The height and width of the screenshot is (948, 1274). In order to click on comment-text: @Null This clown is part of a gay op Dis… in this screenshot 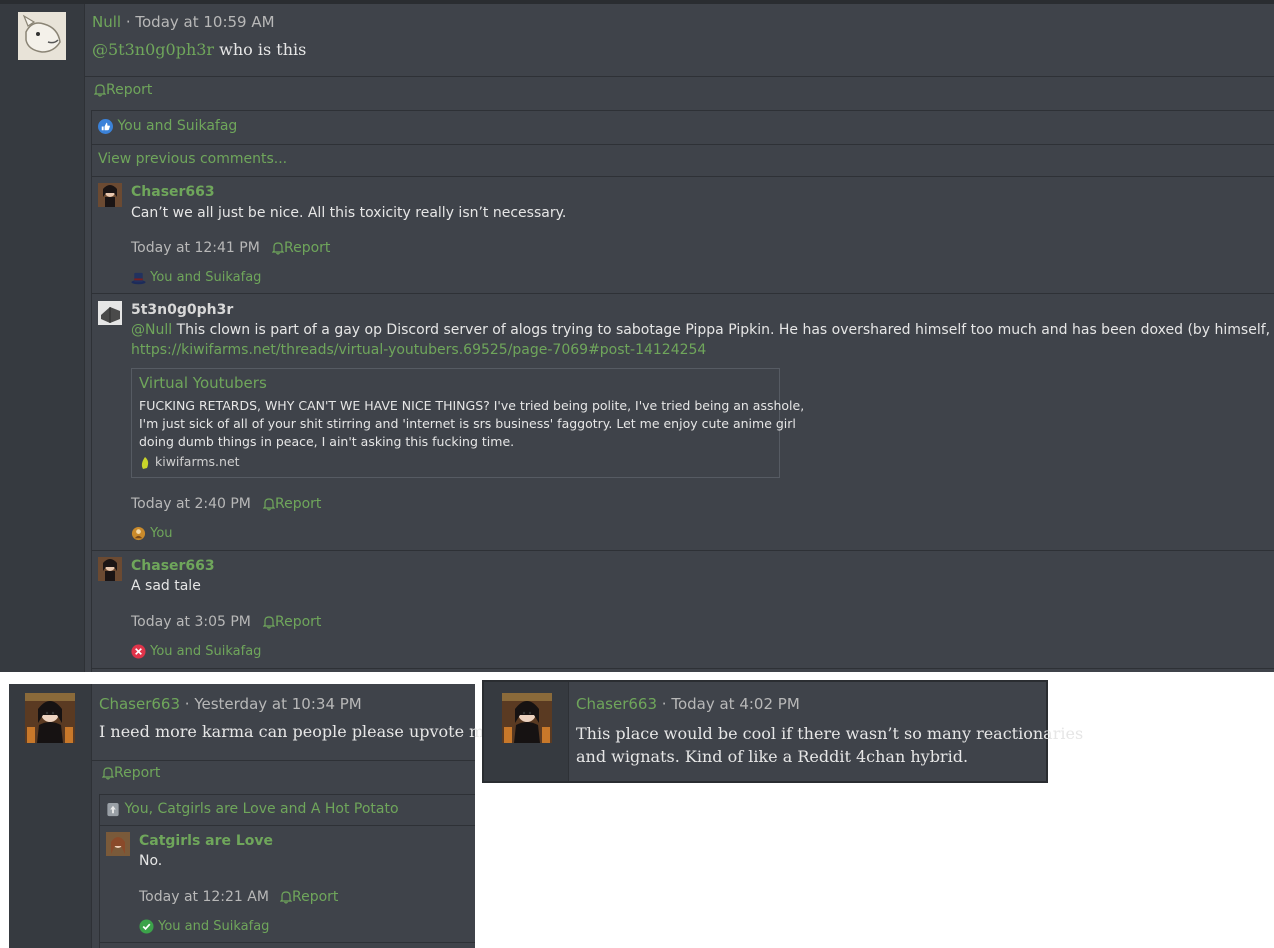, I will do `click(702, 330)`.